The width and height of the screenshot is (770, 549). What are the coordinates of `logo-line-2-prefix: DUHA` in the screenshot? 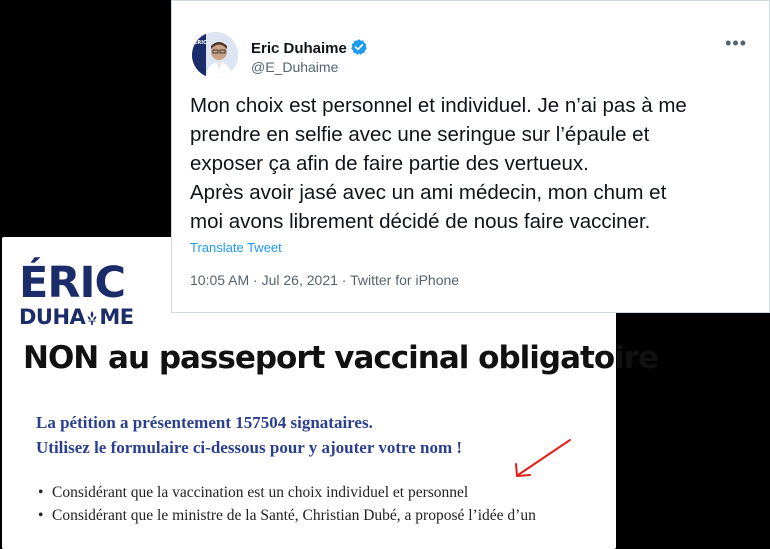 It's located at (52, 317).